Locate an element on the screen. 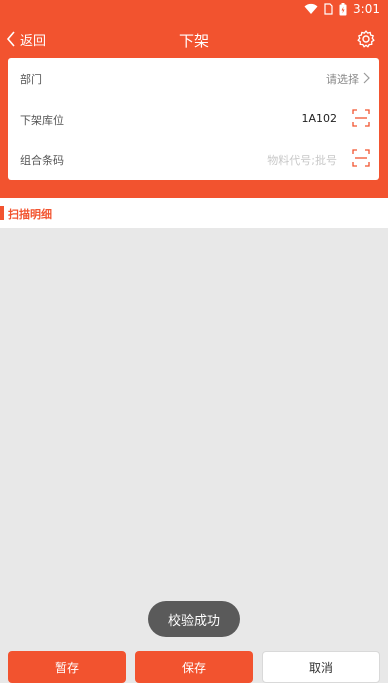  status-icons: 3:01 is located at coordinates (342, 9).